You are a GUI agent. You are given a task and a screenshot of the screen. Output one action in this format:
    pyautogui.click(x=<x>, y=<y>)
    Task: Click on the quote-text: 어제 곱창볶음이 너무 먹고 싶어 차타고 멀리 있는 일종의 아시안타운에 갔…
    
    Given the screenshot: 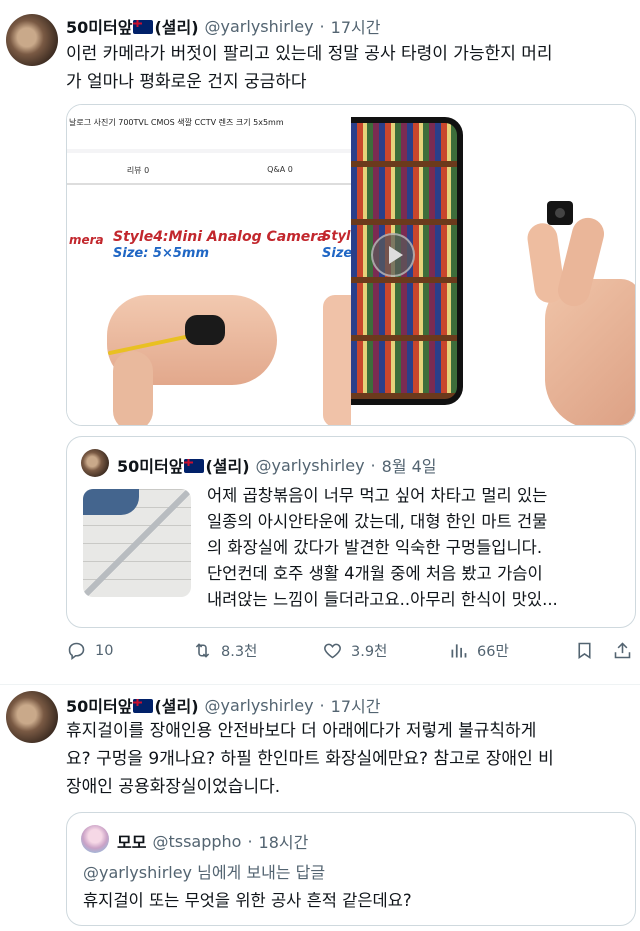 What is the action you would take?
    pyautogui.click(x=413, y=548)
    